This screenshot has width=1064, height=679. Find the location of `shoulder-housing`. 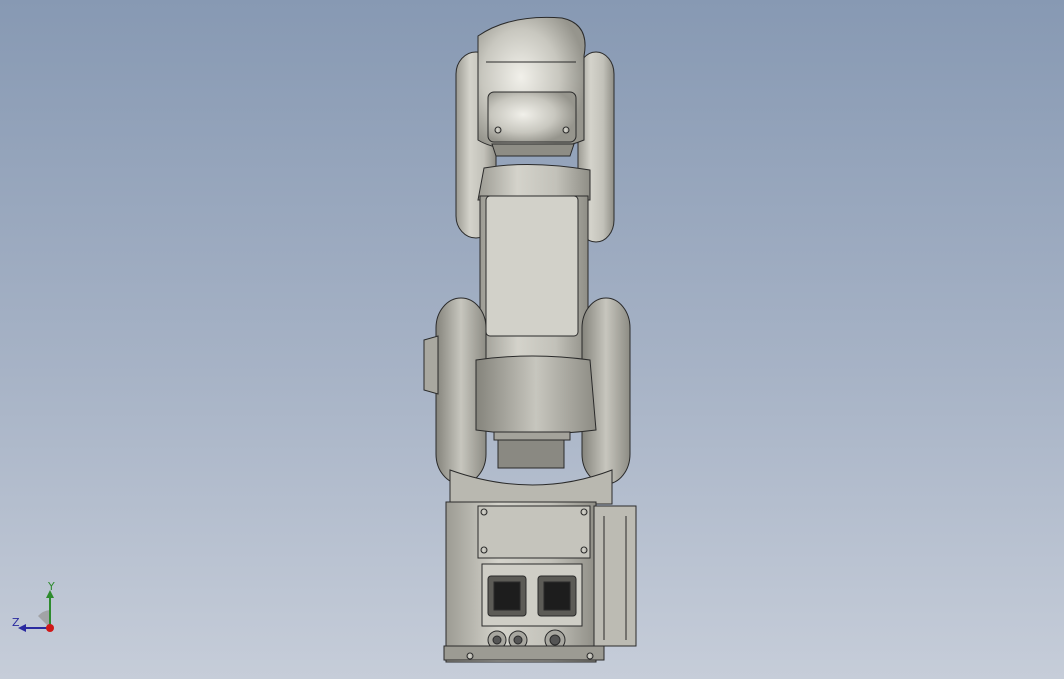

shoulder-housing is located at coordinates (536, 395).